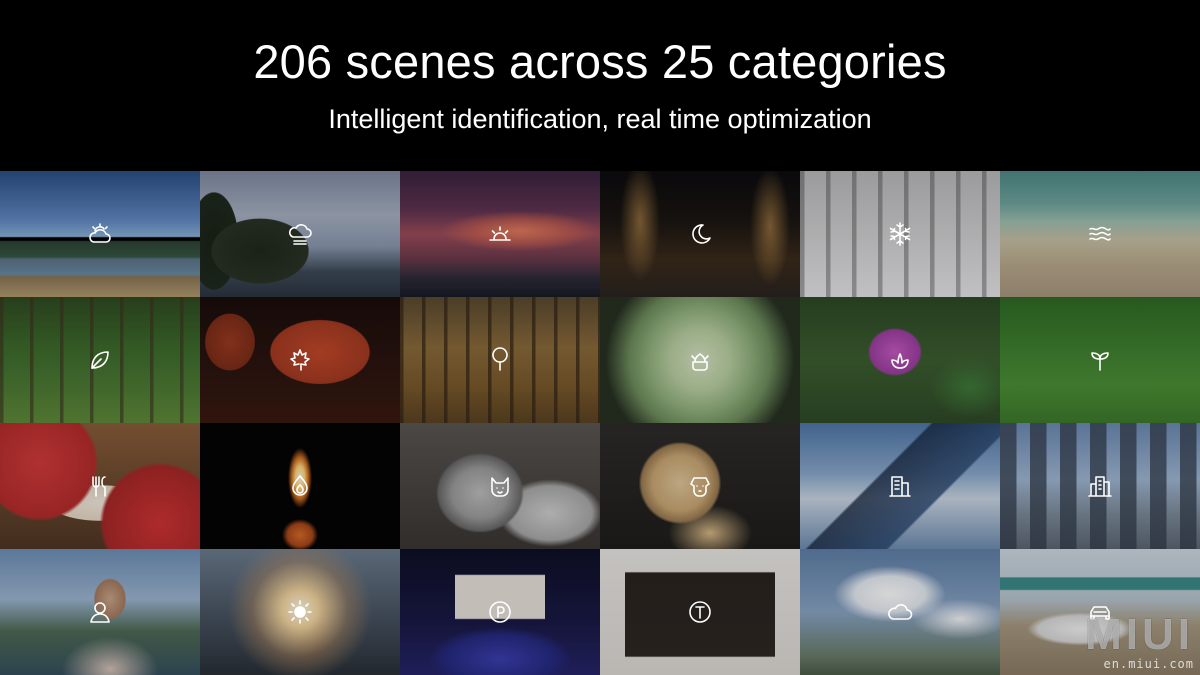 The image size is (1200, 675). I want to click on scene-tile-dog, so click(700, 486).